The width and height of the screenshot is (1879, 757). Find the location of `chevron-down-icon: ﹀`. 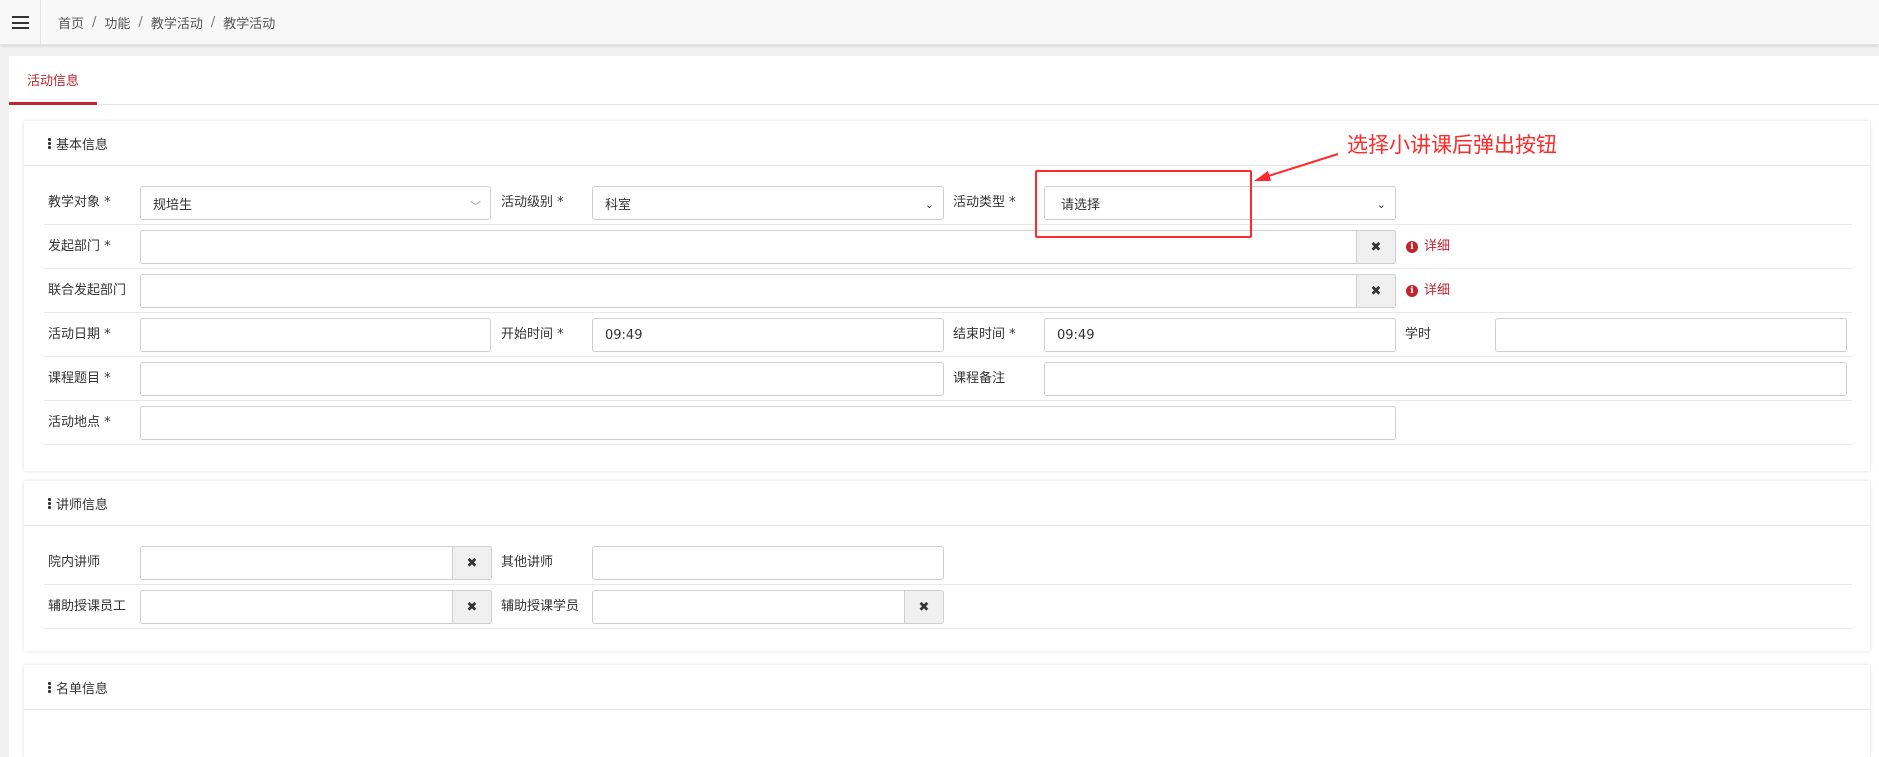

chevron-down-icon: ﹀ is located at coordinates (475, 206).